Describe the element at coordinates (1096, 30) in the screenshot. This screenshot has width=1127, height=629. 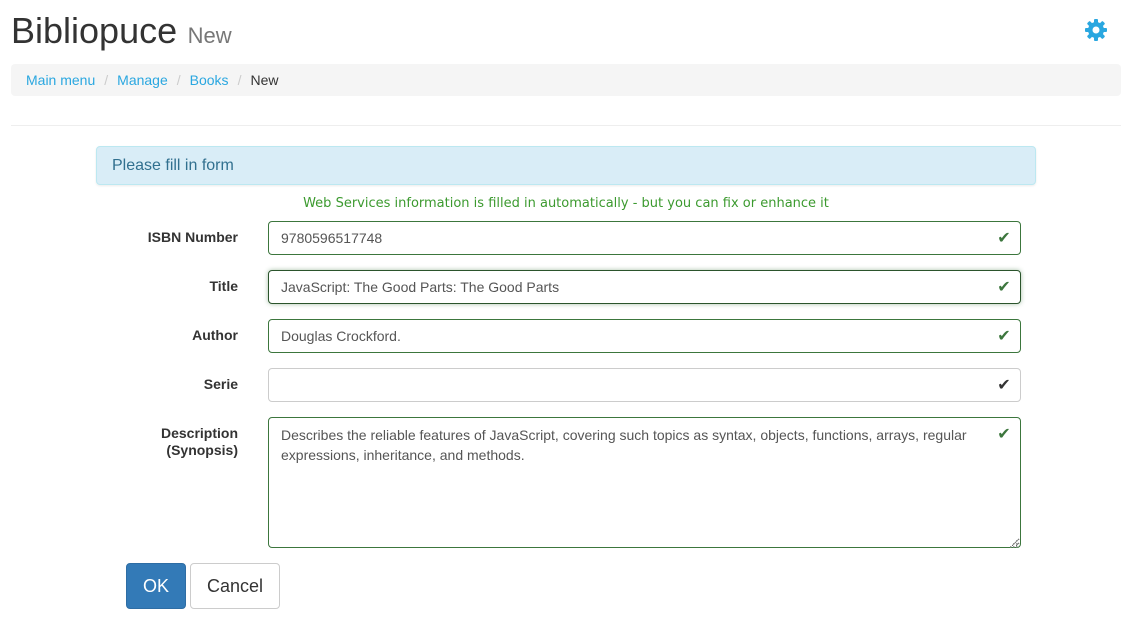
I see `gear-icon` at that location.